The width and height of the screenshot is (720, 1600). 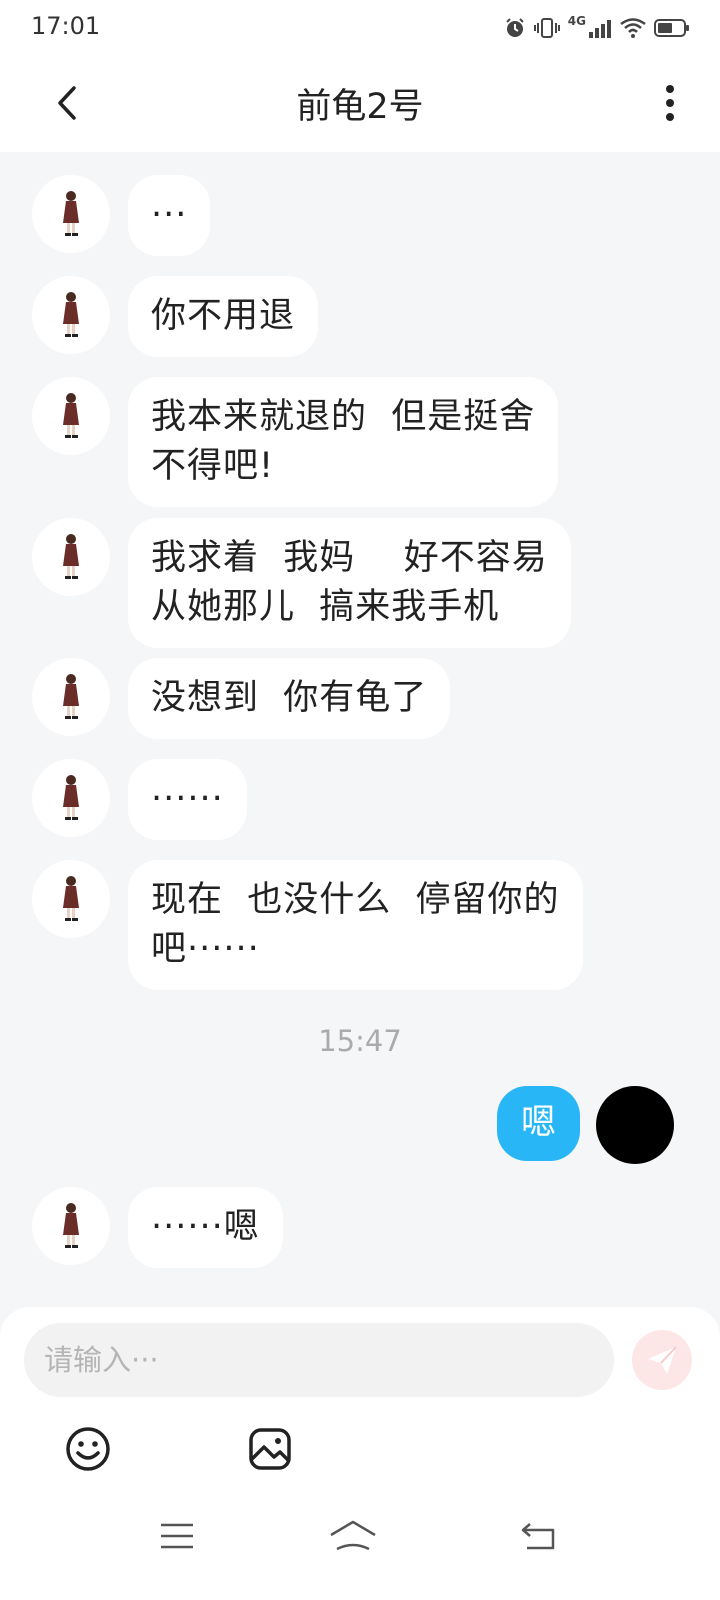 What do you see at coordinates (546, 28) in the screenshot?
I see `vibrate-icon` at bounding box center [546, 28].